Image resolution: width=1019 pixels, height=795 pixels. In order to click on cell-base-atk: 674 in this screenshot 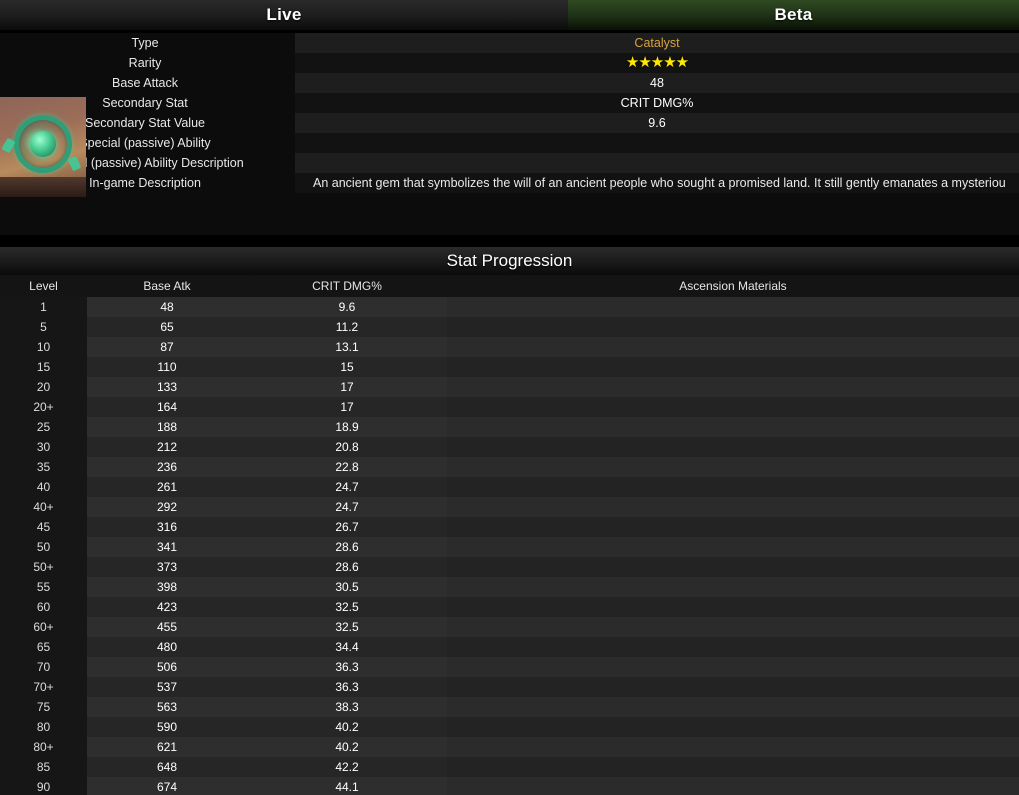, I will do `click(167, 787)`.